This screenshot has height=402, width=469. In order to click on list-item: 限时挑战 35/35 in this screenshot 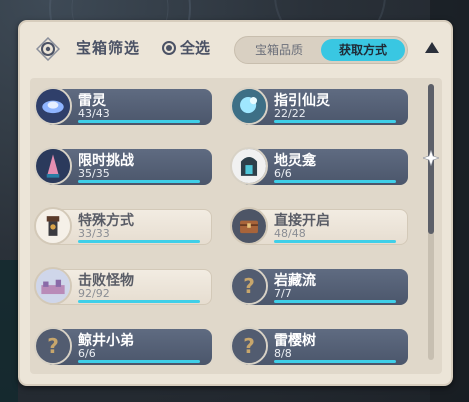, I will do `click(125, 167)`.